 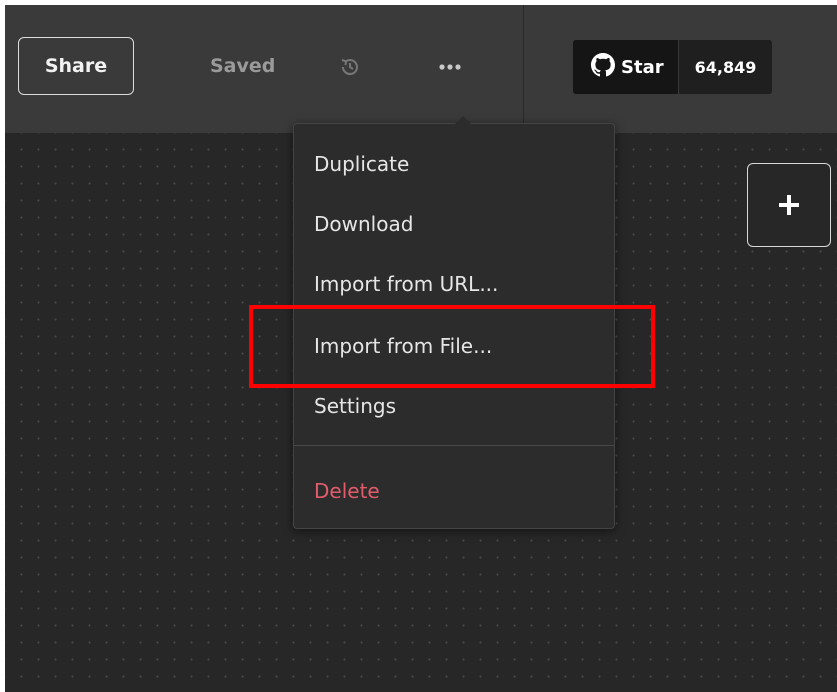 I want to click on menu-item-download: Download, so click(x=363, y=224).